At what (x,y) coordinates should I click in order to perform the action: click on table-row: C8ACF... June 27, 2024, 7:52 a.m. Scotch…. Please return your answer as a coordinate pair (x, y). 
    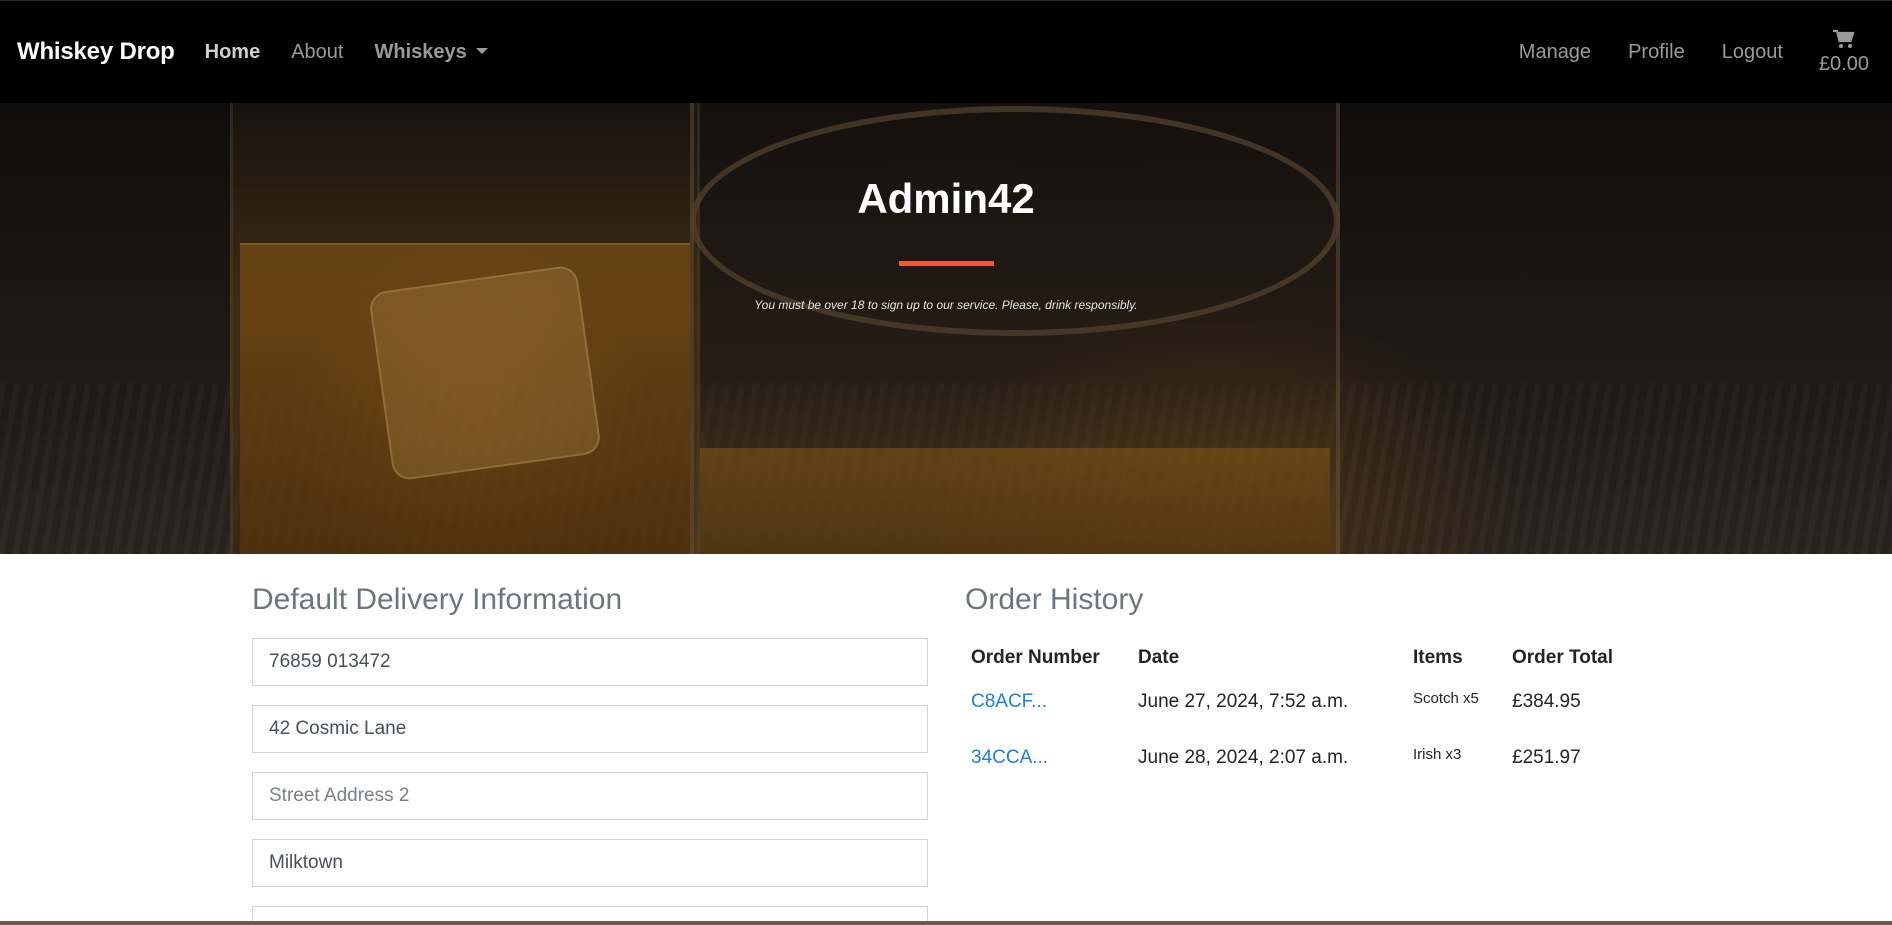
    Looking at the image, I should click on (1310, 705).